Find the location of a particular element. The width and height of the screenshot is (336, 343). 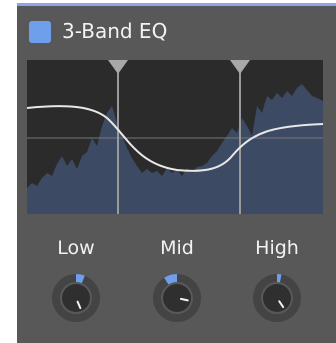

plugin-title: 3-Band EQ is located at coordinates (115, 31).